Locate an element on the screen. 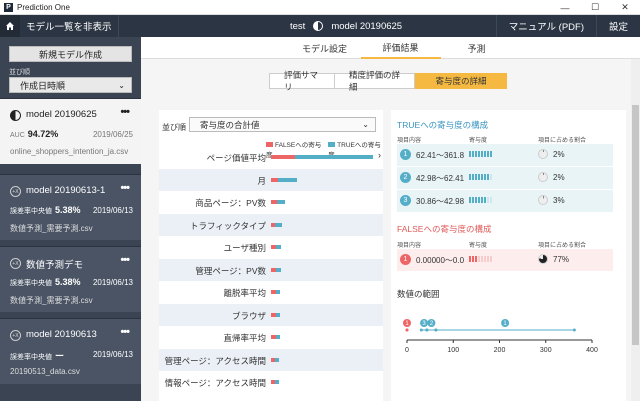  model-card-name: model 20190613 is located at coordinates (61, 334).